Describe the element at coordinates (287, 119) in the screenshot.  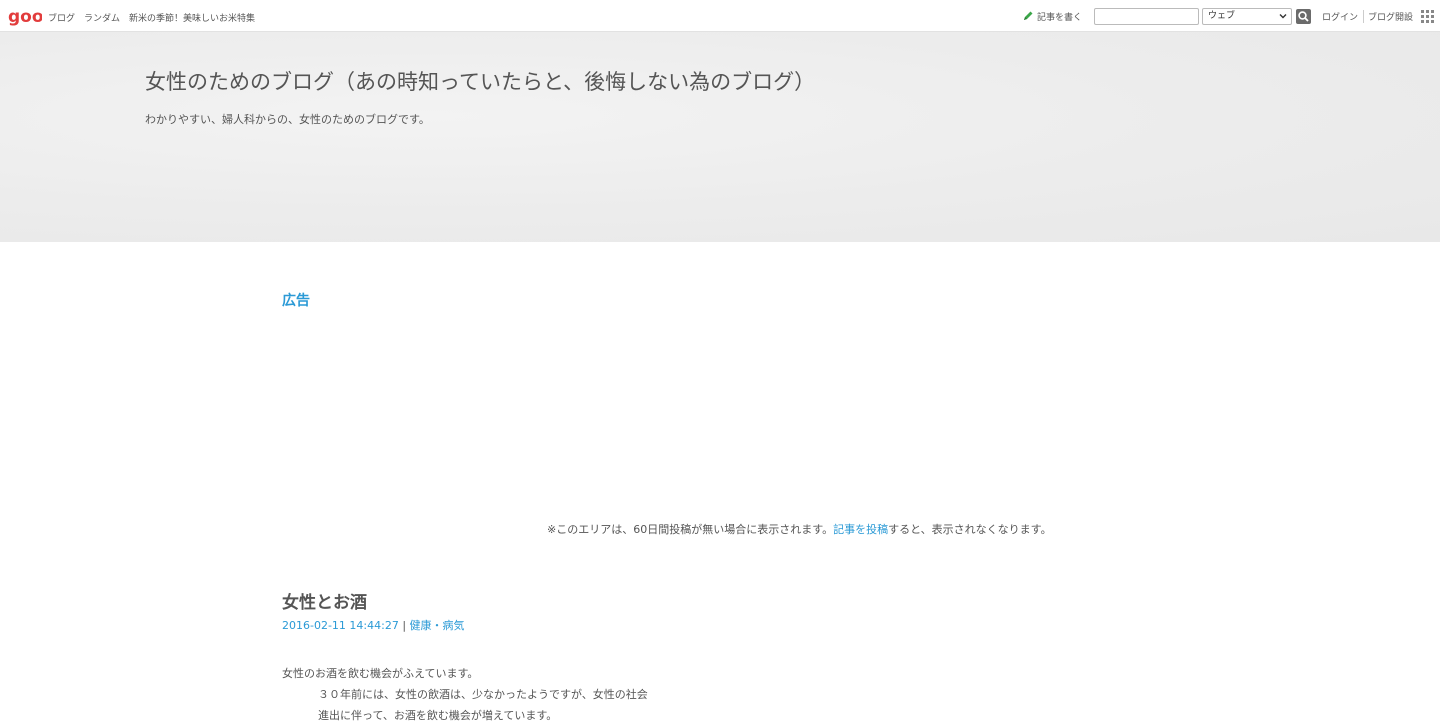
I see `blog-description: わかりやすい、婦人科からの、女性のためのブログです。` at that location.